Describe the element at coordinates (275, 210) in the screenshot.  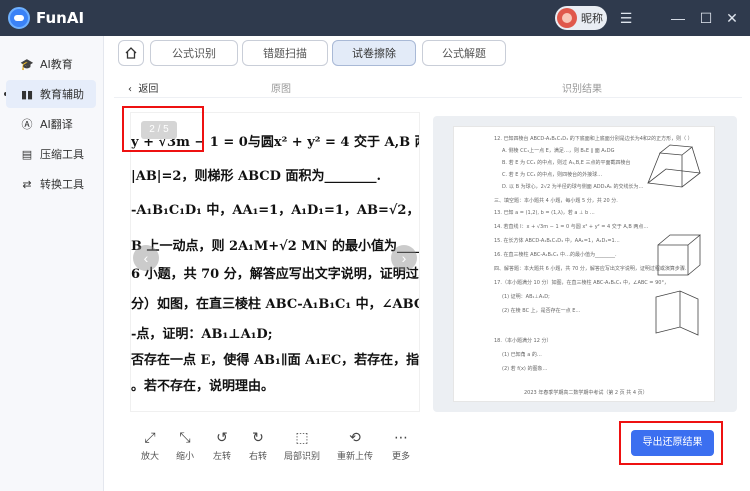
I see `original-text-line: -A₁B₁C₁D₁ 中，AA₁=1，A₁D₁=1，AB=√2，M 为 D₁B` at that location.